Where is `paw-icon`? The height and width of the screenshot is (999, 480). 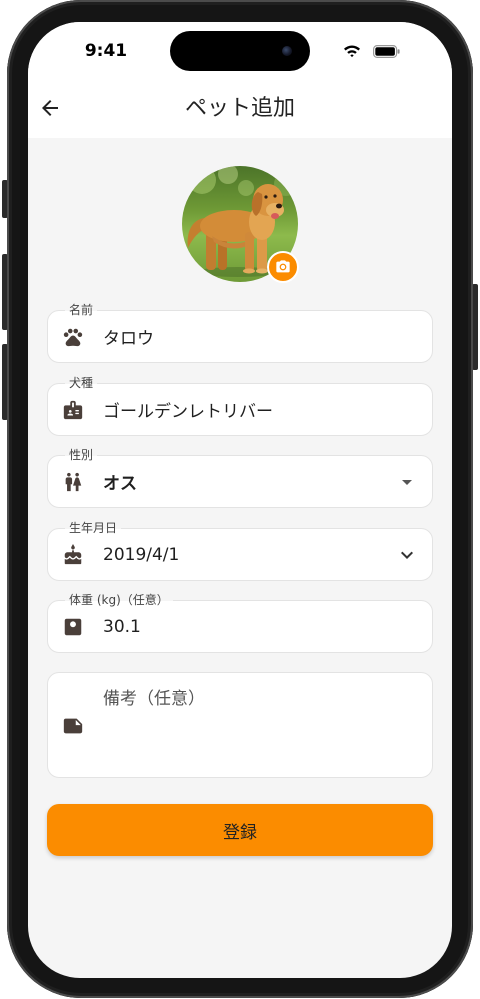 paw-icon is located at coordinates (73, 337).